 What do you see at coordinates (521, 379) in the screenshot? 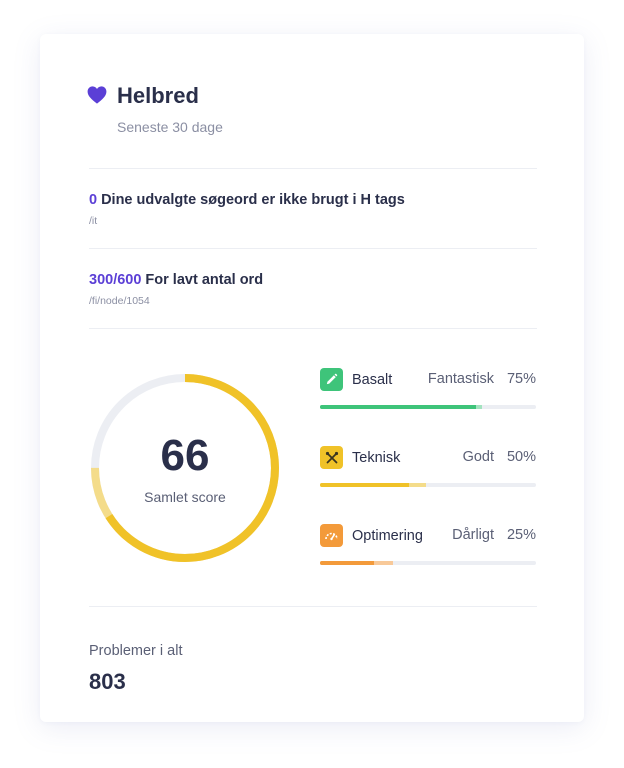
I see `category-percent: 75%` at bounding box center [521, 379].